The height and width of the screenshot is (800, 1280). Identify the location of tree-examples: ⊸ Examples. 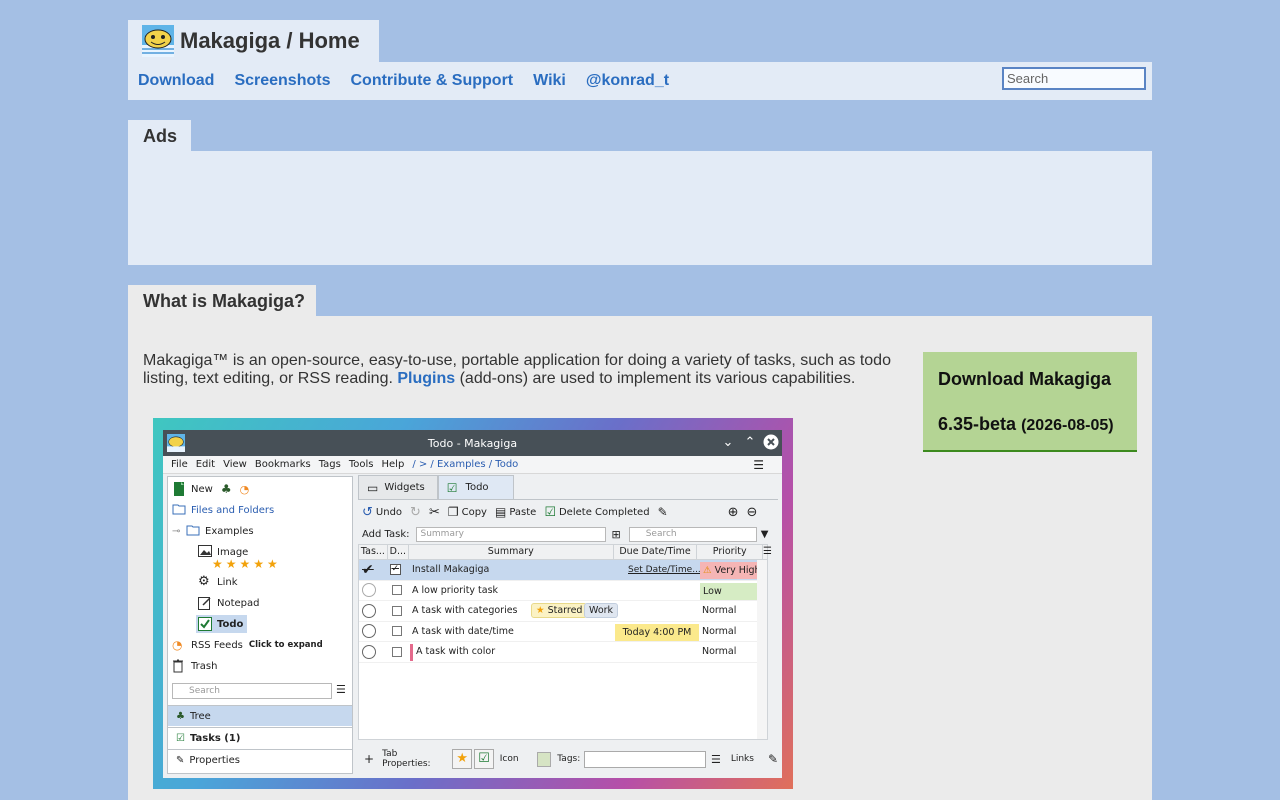
(213, 531).